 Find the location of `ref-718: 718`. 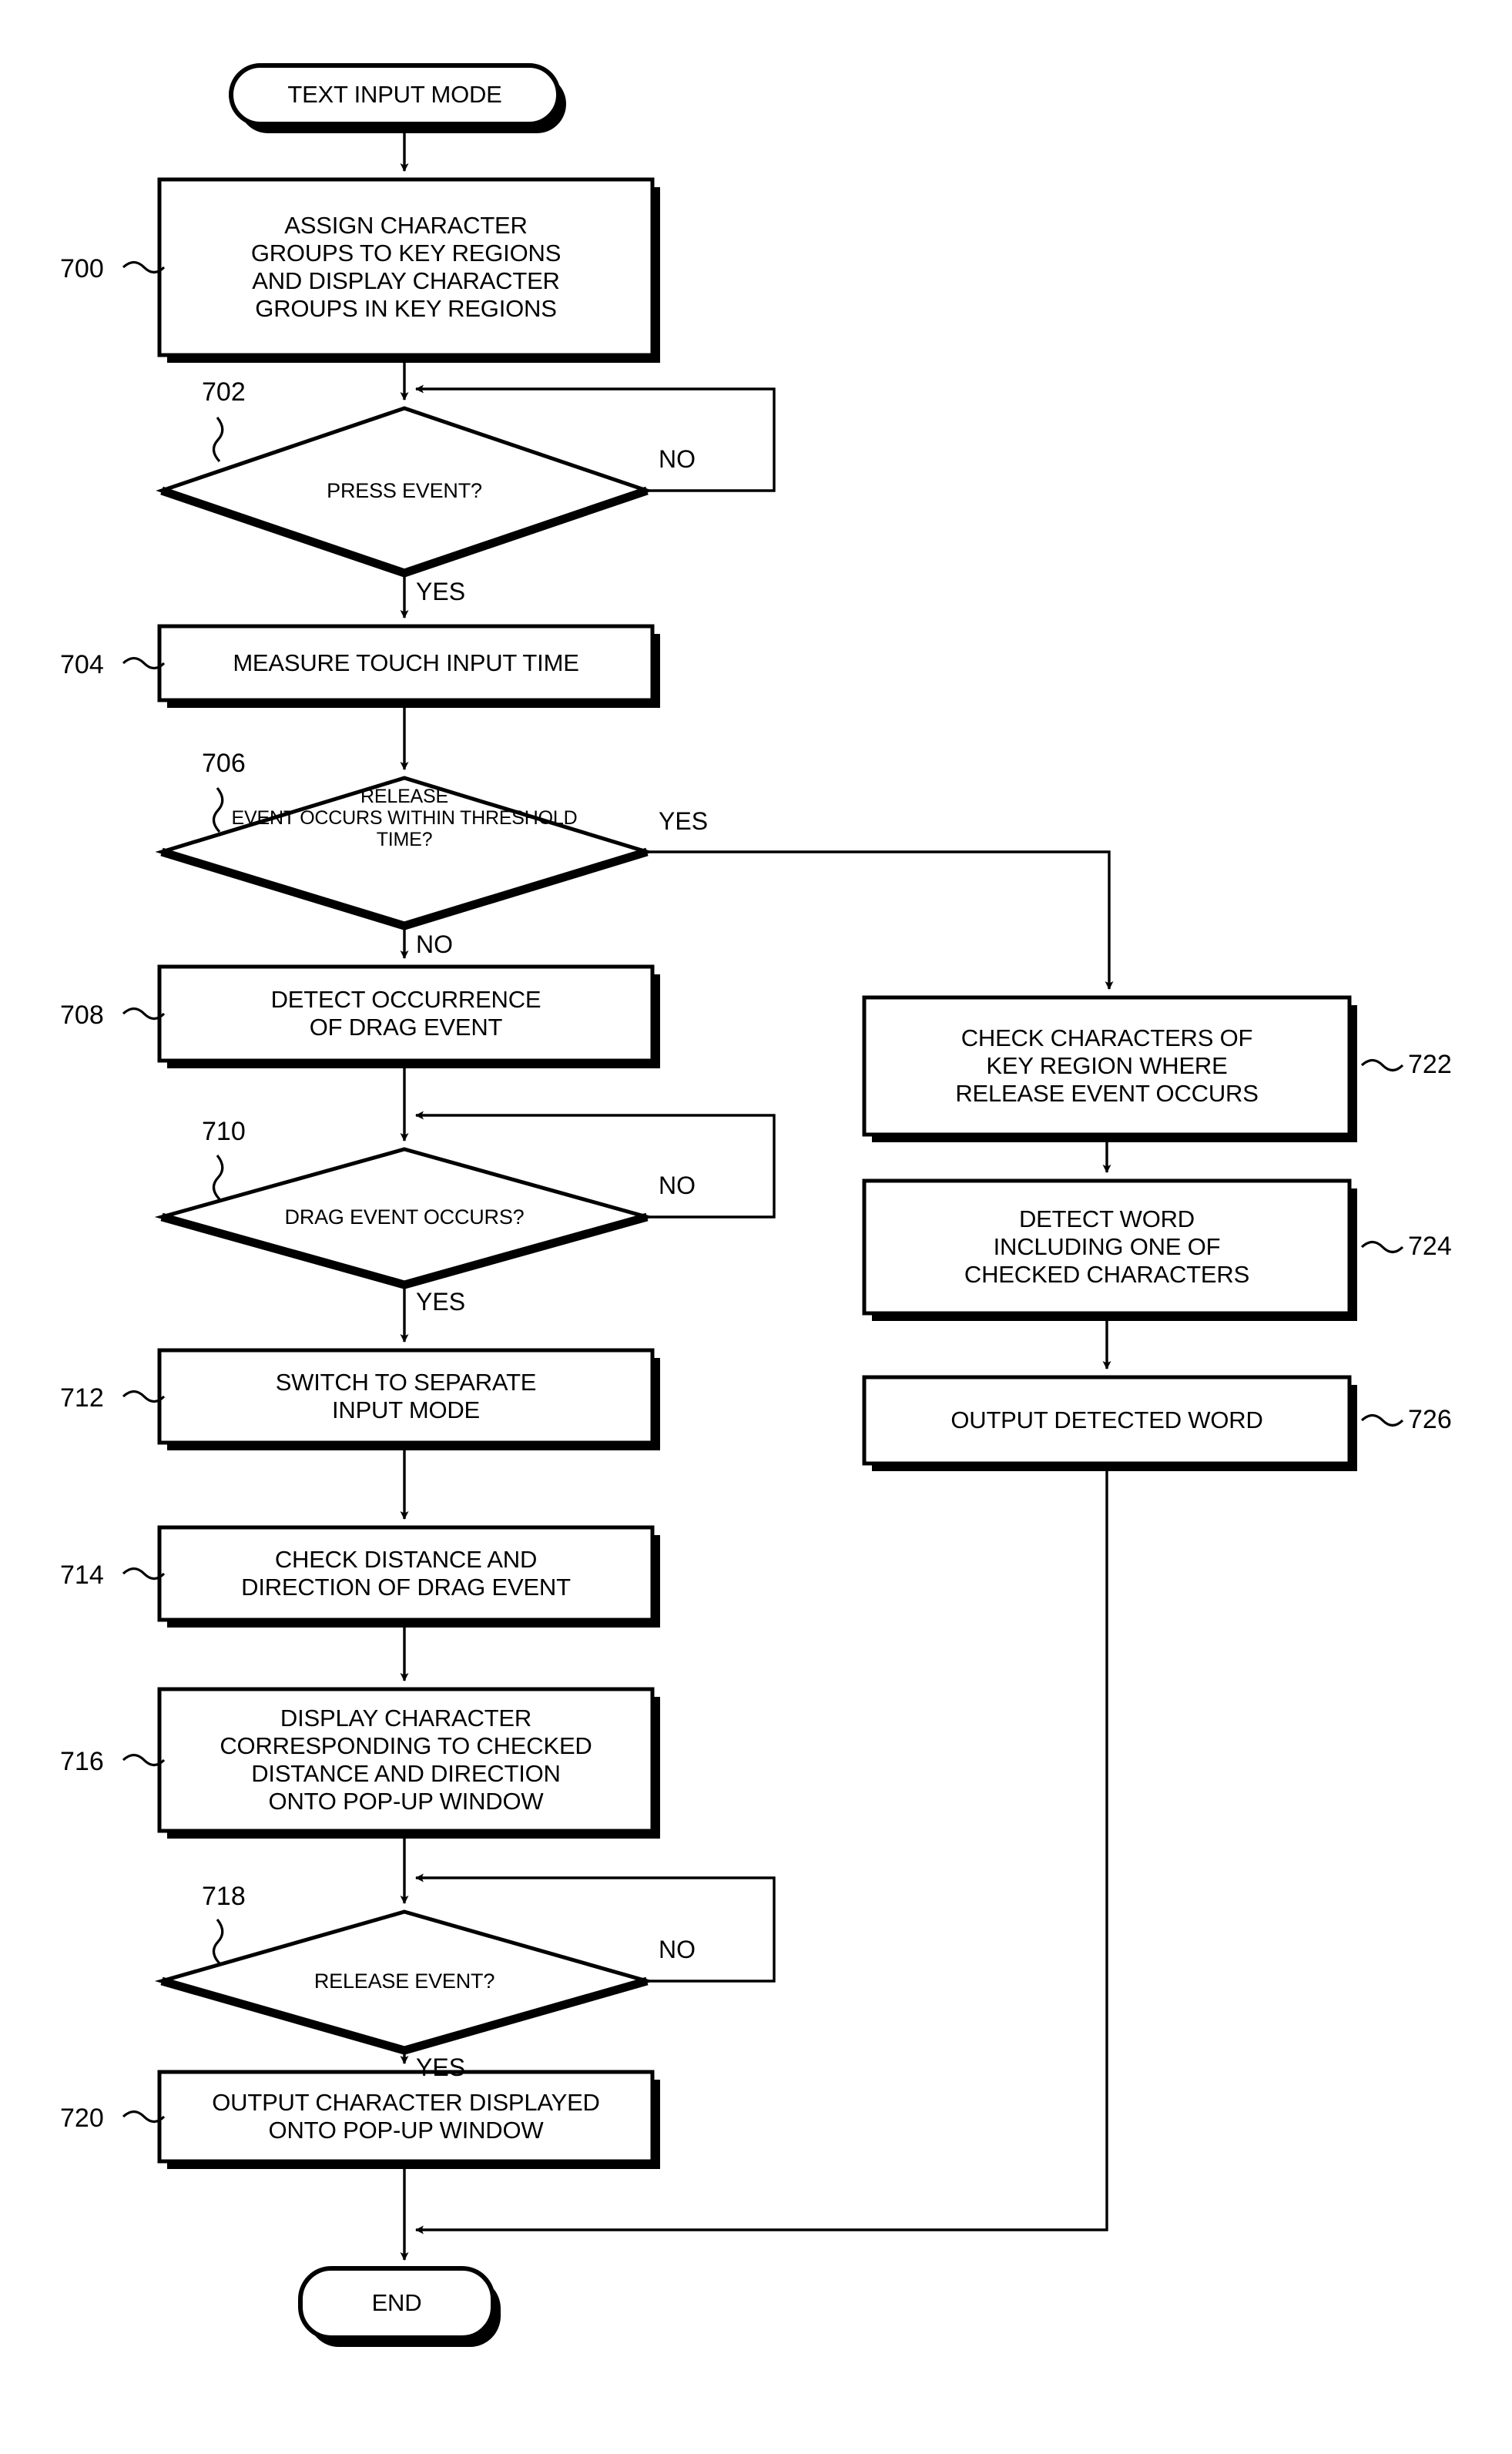

ref-718: 718 is located at coordinates (224, 1896).